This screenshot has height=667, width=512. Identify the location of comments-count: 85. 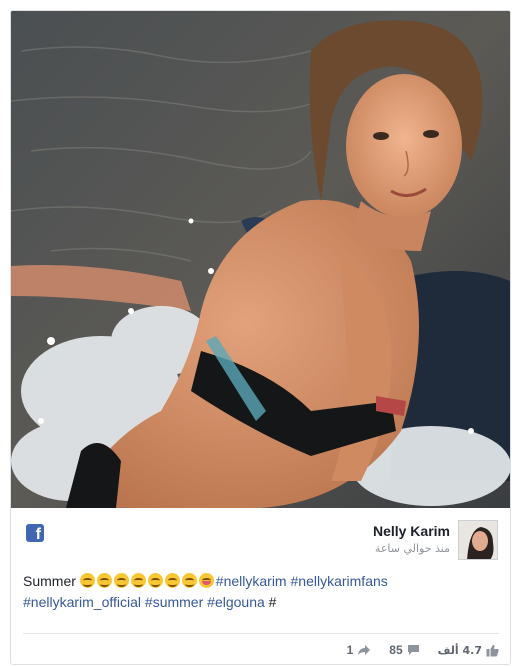
(396, 650).